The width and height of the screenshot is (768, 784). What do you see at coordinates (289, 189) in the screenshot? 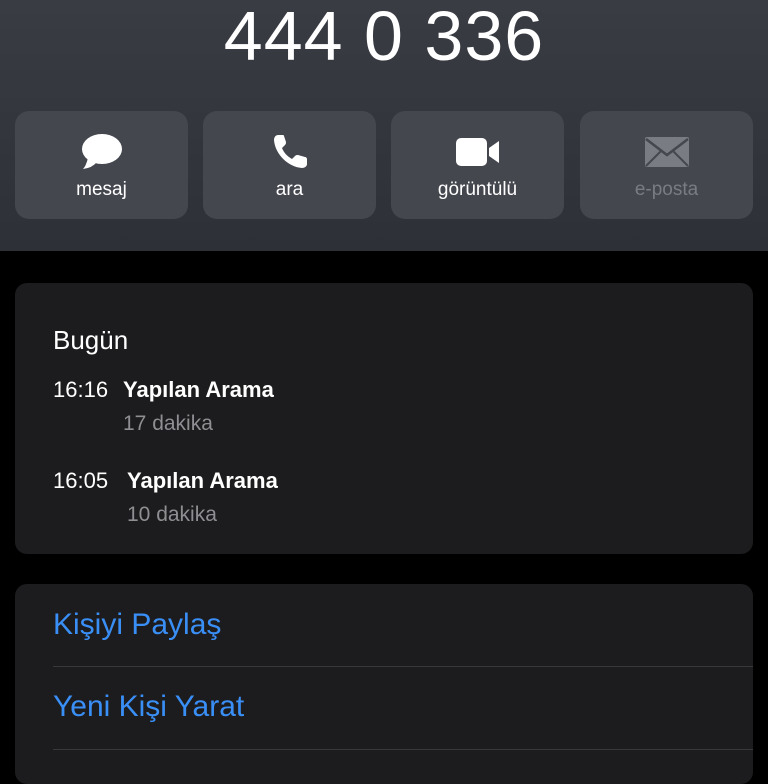
I see `call-label: ara` at bounding box center [289, 189].